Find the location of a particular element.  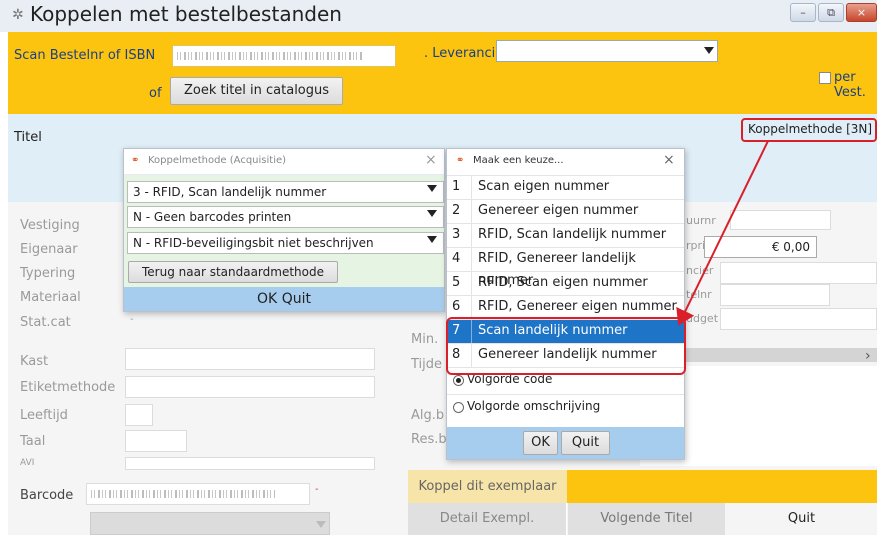

annotation-arrow is located at coordinates (722, 233).